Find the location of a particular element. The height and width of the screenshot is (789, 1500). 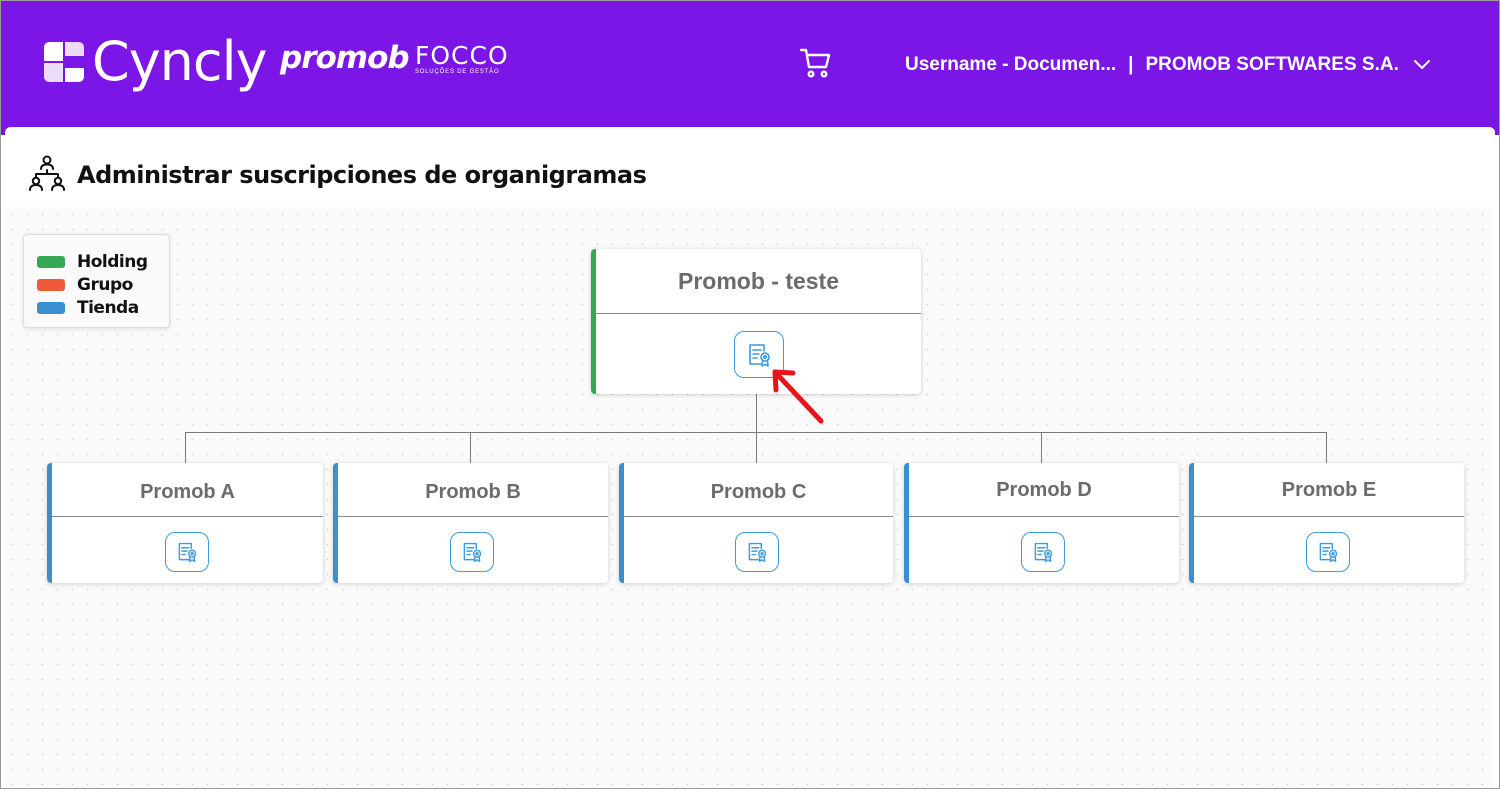

org-chart-icon is located at coordinates (47, 173).